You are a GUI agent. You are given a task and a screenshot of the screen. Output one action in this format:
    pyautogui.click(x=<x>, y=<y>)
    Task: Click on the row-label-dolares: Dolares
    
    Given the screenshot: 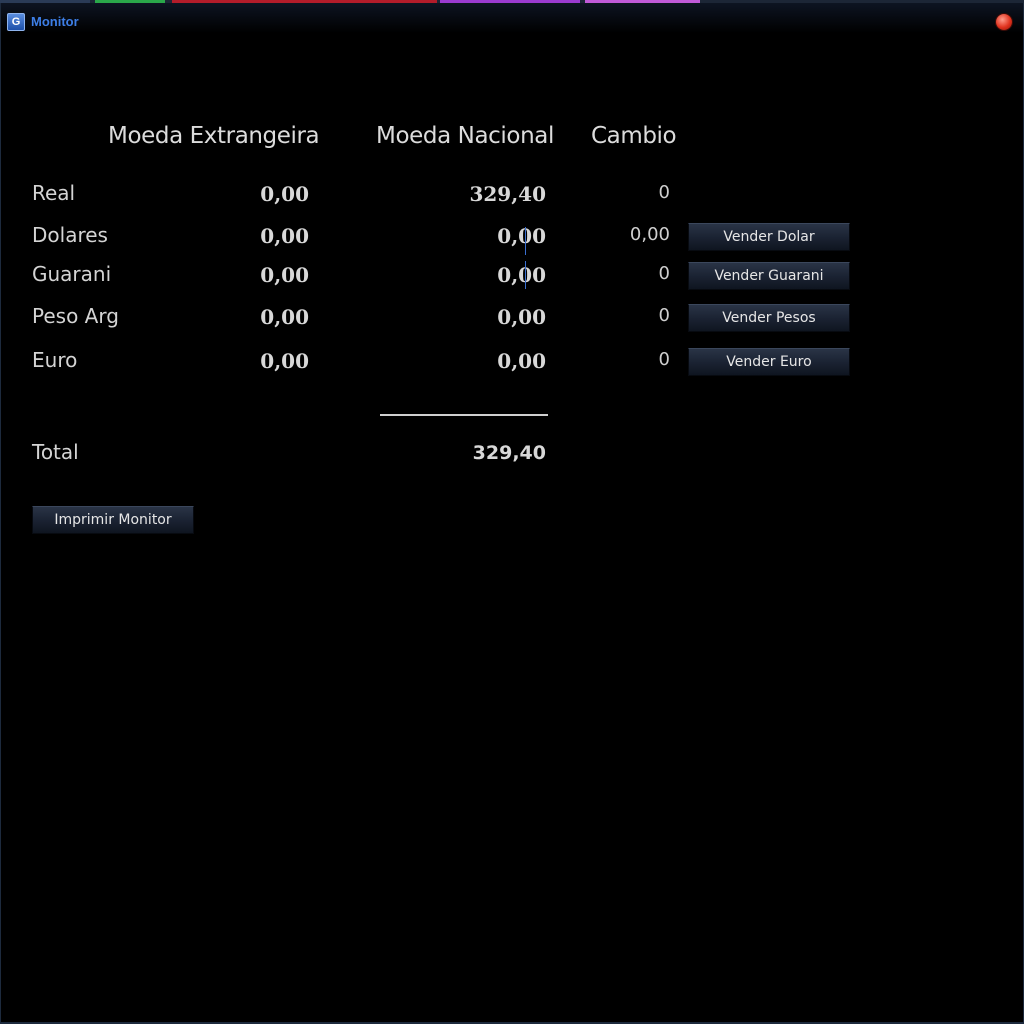 What is the action you would take?
    pyautogui.click(x=70, y=235)
    